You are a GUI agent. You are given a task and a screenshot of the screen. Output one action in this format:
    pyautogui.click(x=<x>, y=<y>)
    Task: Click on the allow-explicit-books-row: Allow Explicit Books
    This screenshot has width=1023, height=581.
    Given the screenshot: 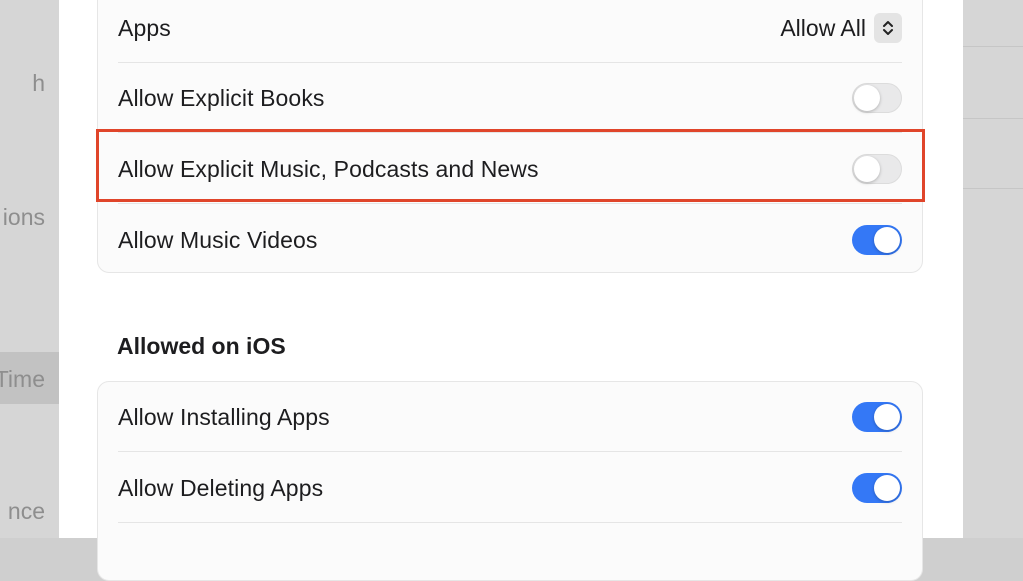 What is the action you would take?
    pyautogui.click(x=510, y=98)
    